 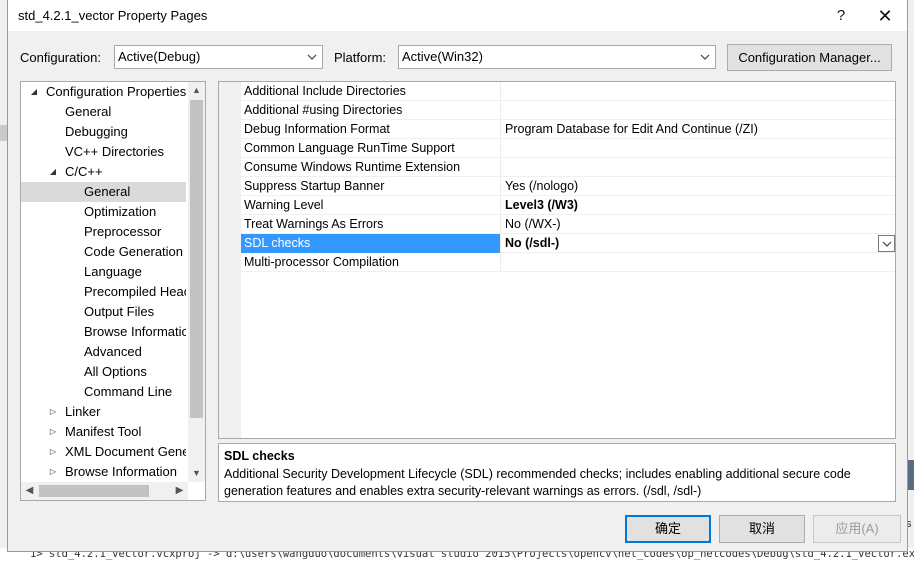 I want to click on tree-item-label: Browse Informatic, so click(x=135, y=331).